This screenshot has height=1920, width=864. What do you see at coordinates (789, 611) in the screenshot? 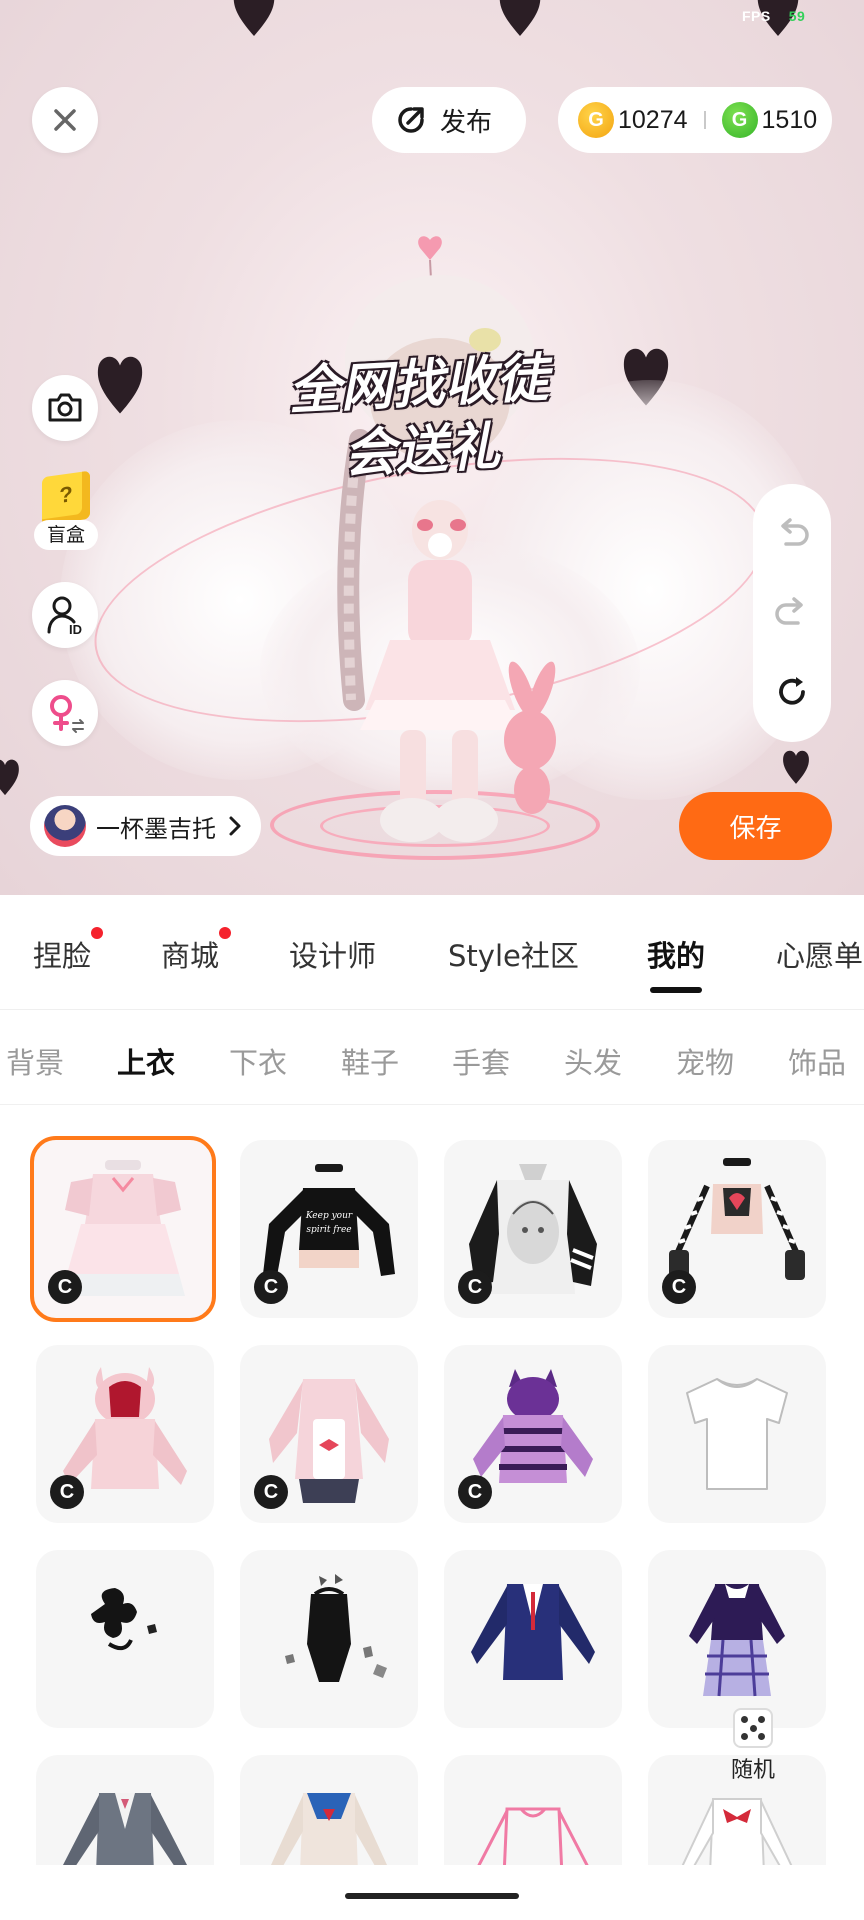
I see `redo-icon` at bounding box center [789, 611].